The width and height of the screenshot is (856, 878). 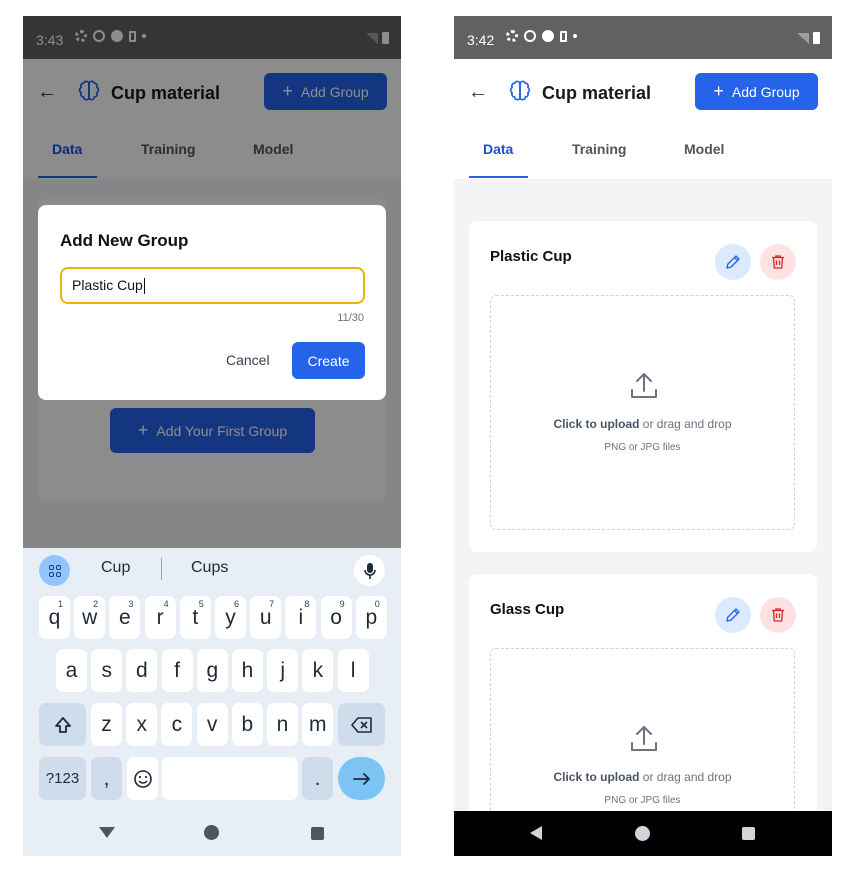 What do you see at coordinates (248, 360) in the screenshot?
I see `cancel-button: Cancel` at bounding box center [248, 360].